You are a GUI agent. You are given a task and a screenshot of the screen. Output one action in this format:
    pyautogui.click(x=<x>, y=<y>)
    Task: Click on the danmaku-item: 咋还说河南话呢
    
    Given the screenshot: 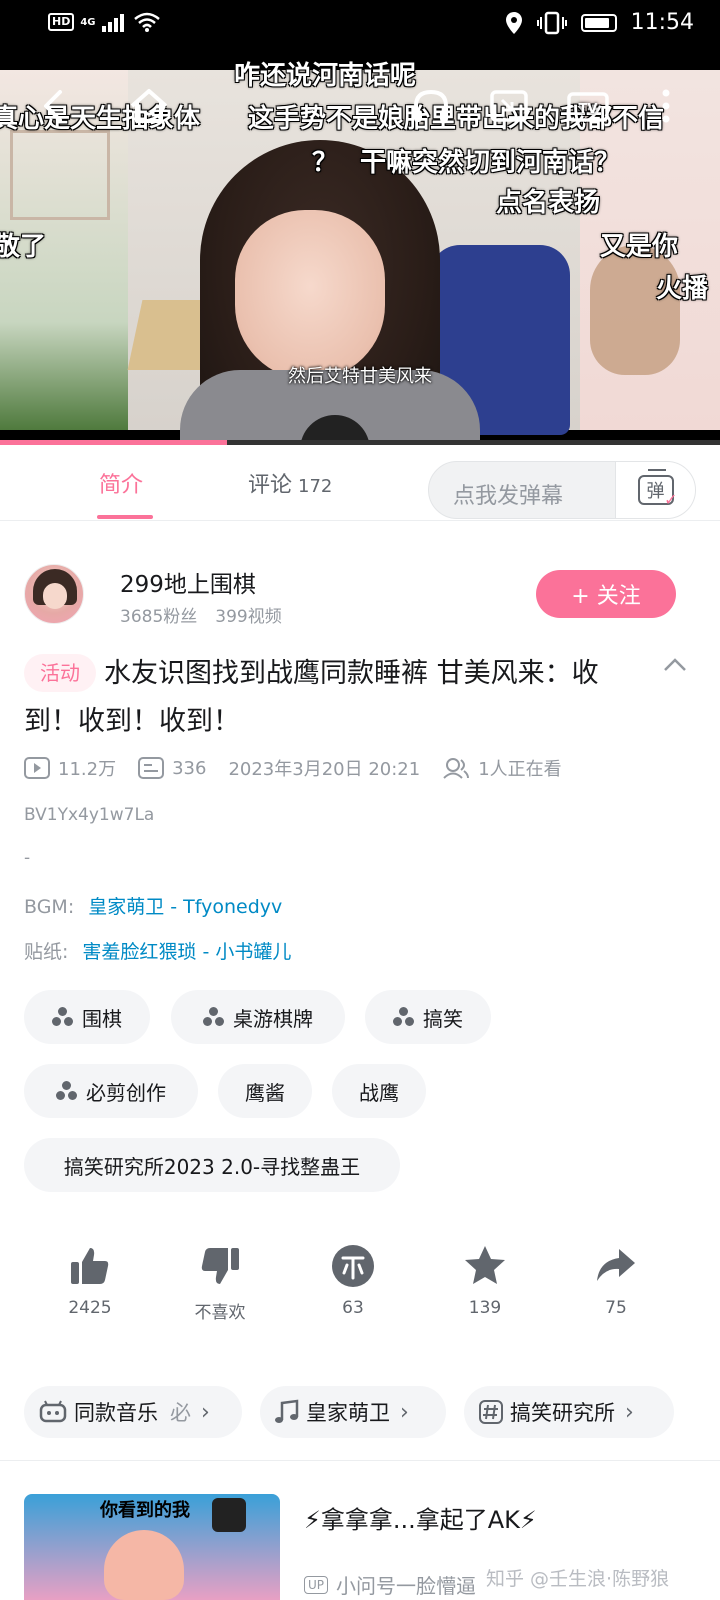 What is the action you would take?
    pyautogui.click(x=325, y=76)
    